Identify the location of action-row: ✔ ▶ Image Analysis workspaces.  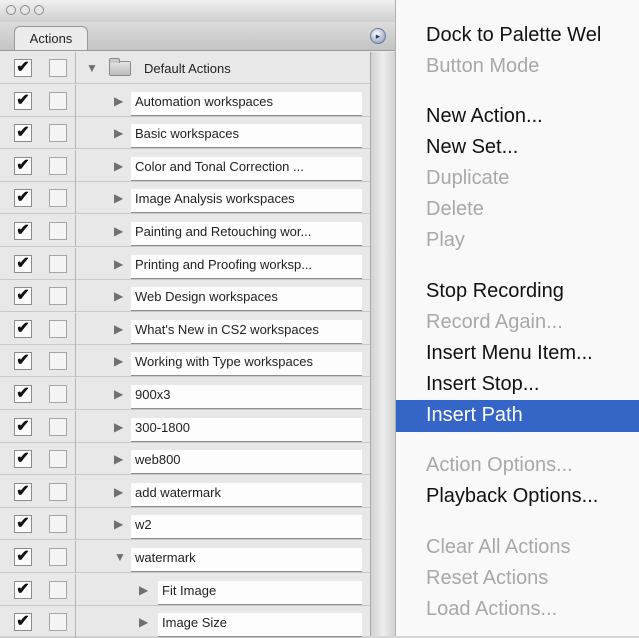
(185, 198).